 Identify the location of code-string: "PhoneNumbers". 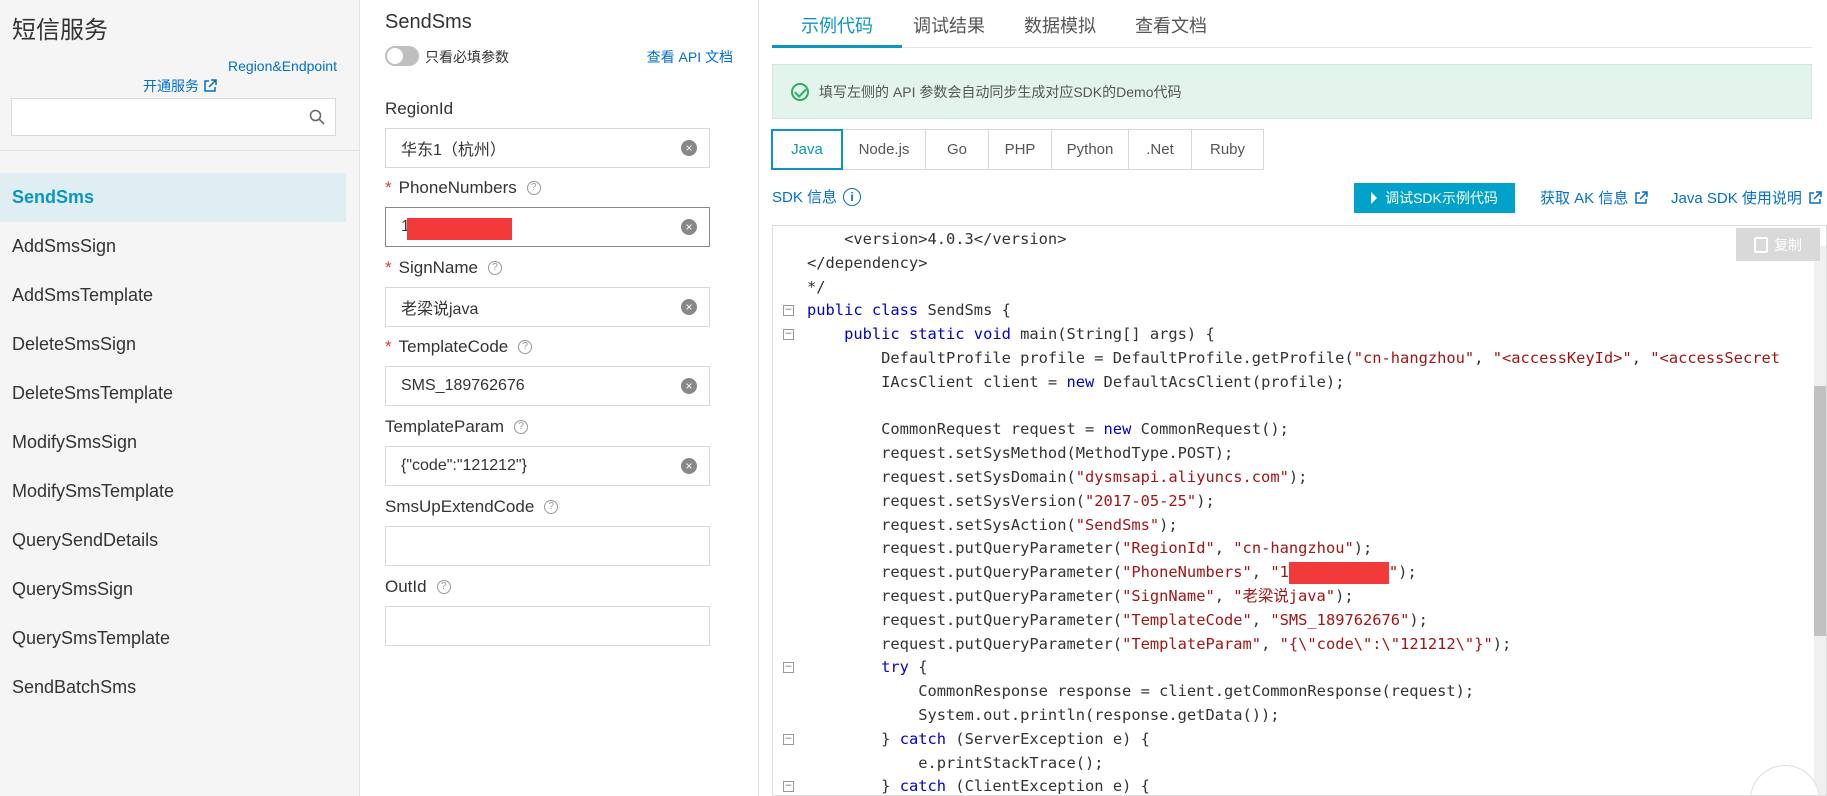
(1187, 572).